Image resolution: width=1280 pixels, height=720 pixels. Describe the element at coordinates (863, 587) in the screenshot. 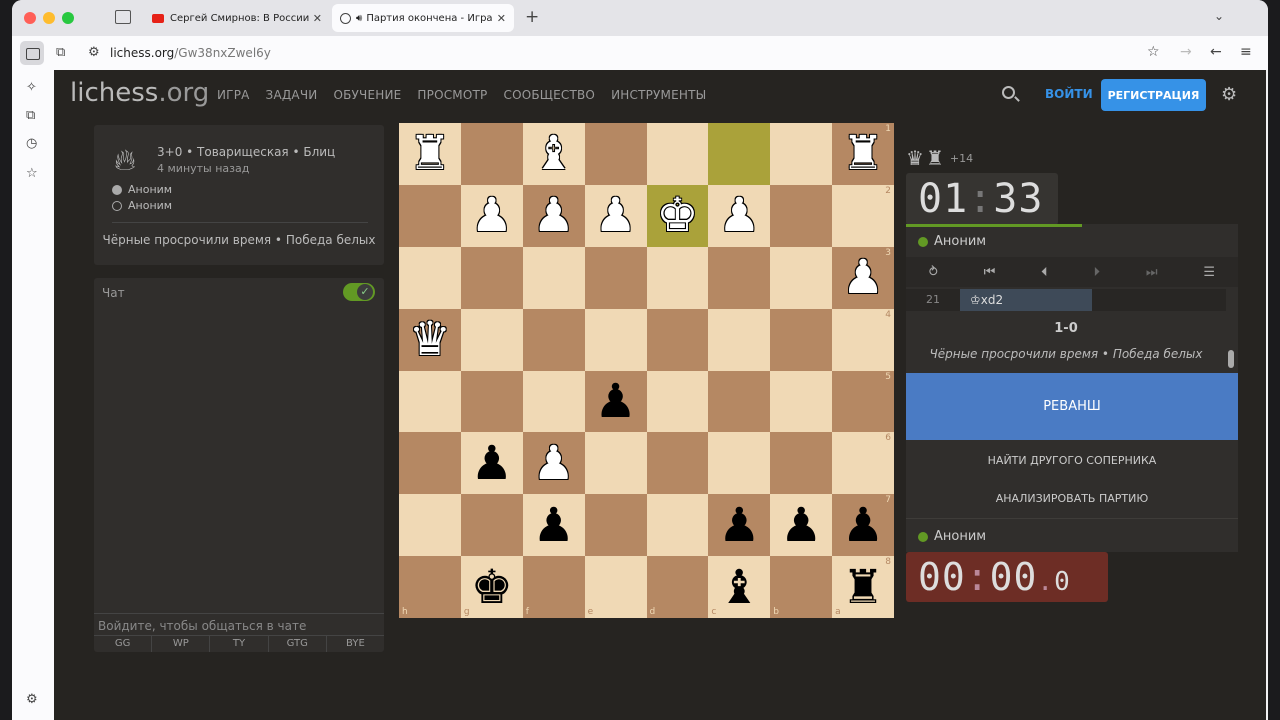

I see `black-rook-icon: ♜` at that location.